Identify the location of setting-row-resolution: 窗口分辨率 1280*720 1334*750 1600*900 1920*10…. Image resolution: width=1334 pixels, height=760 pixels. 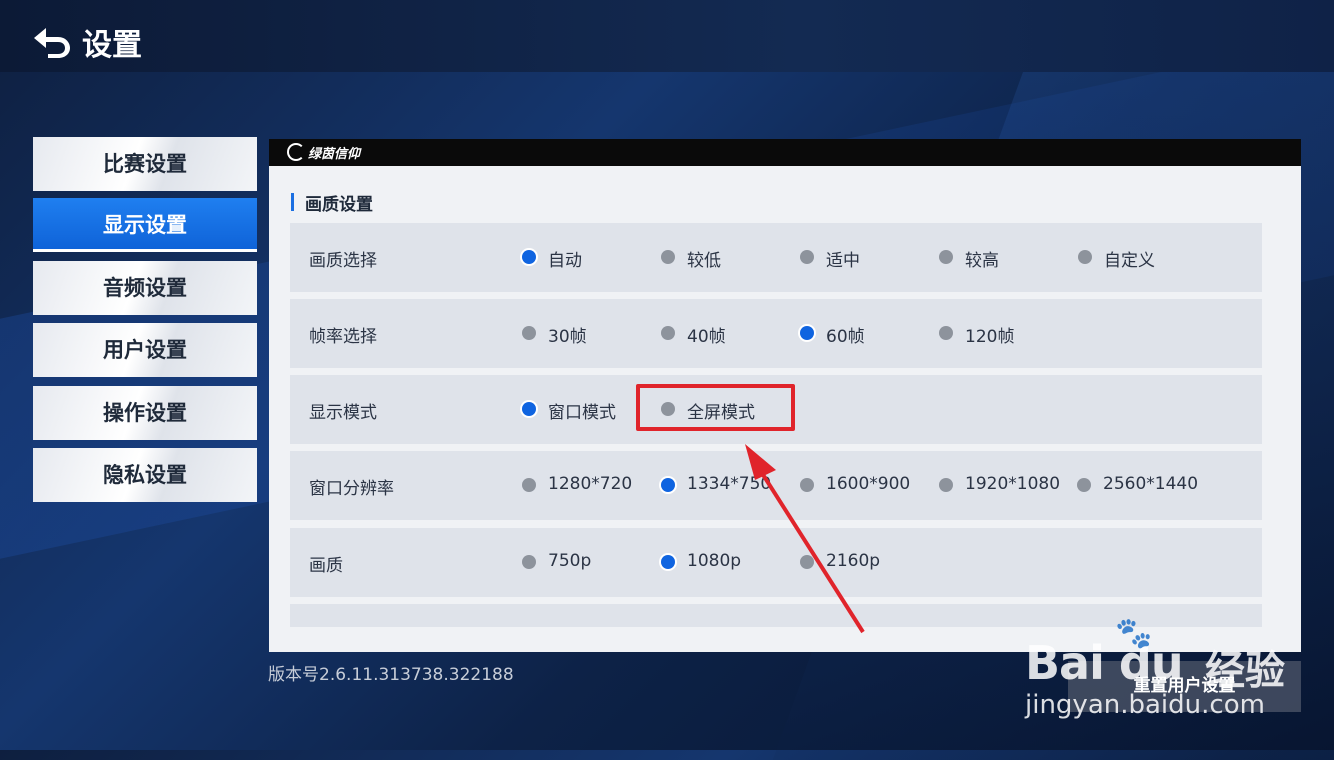
(776, 485).